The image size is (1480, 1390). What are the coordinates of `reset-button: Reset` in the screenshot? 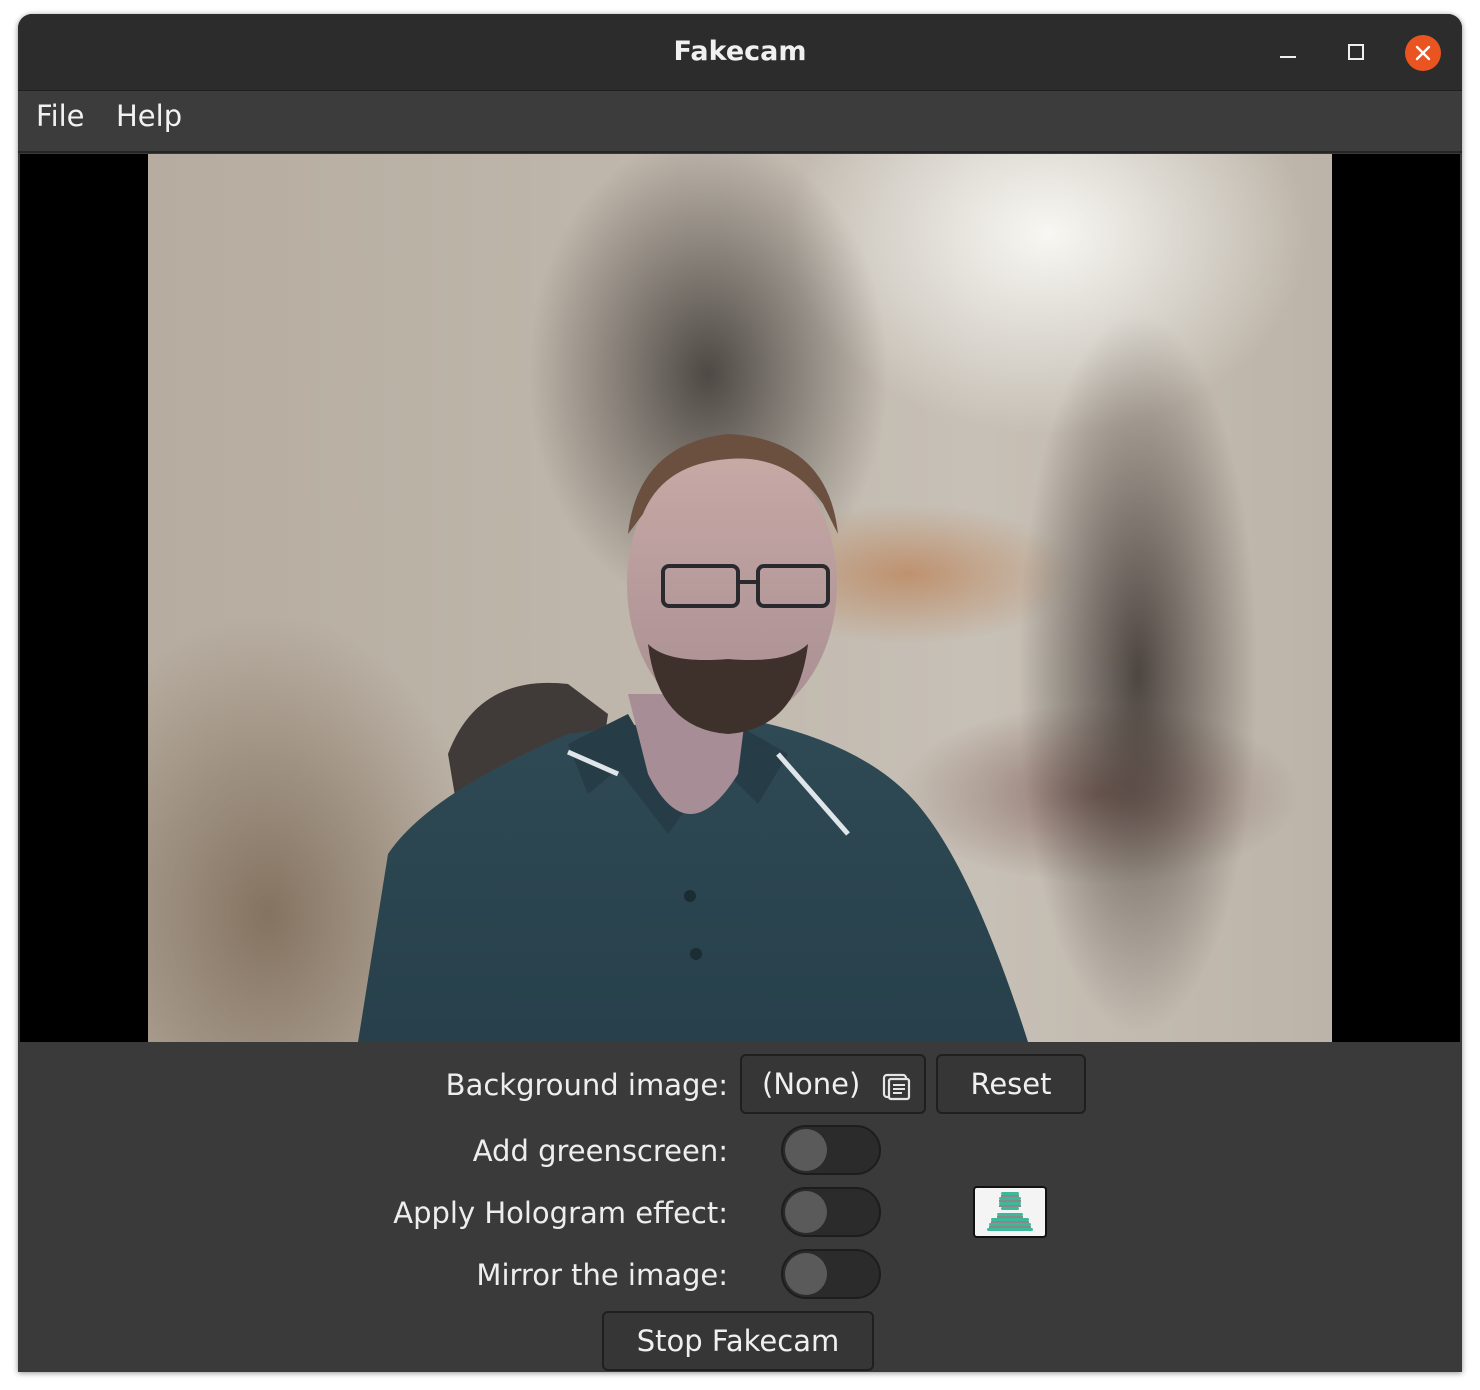 It's located at (1011, 1084).